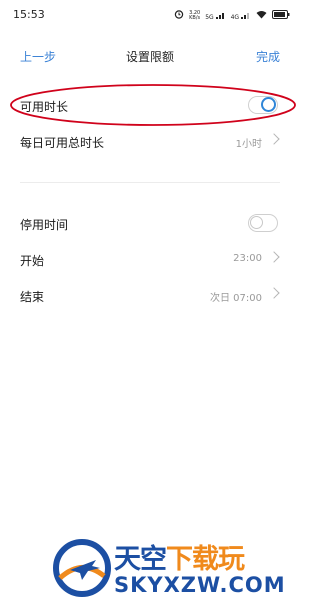 The width and height of the screenshot is (320, 600). Describe the element at coordinates (179, 559) in the screenshot. I see `watermark-cn-text: 天空下载玩` at that location.